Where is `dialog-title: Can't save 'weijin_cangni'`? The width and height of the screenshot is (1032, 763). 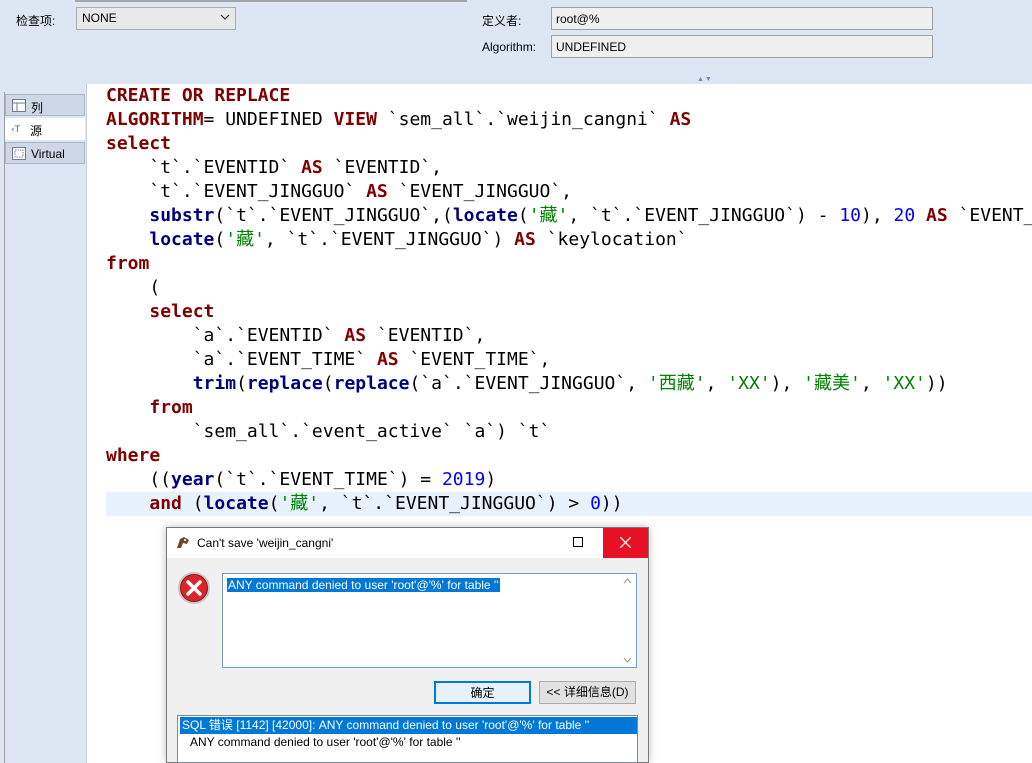 dialog-title: Can't save 'weijin_cangni' is located at coordinates (265, 543).